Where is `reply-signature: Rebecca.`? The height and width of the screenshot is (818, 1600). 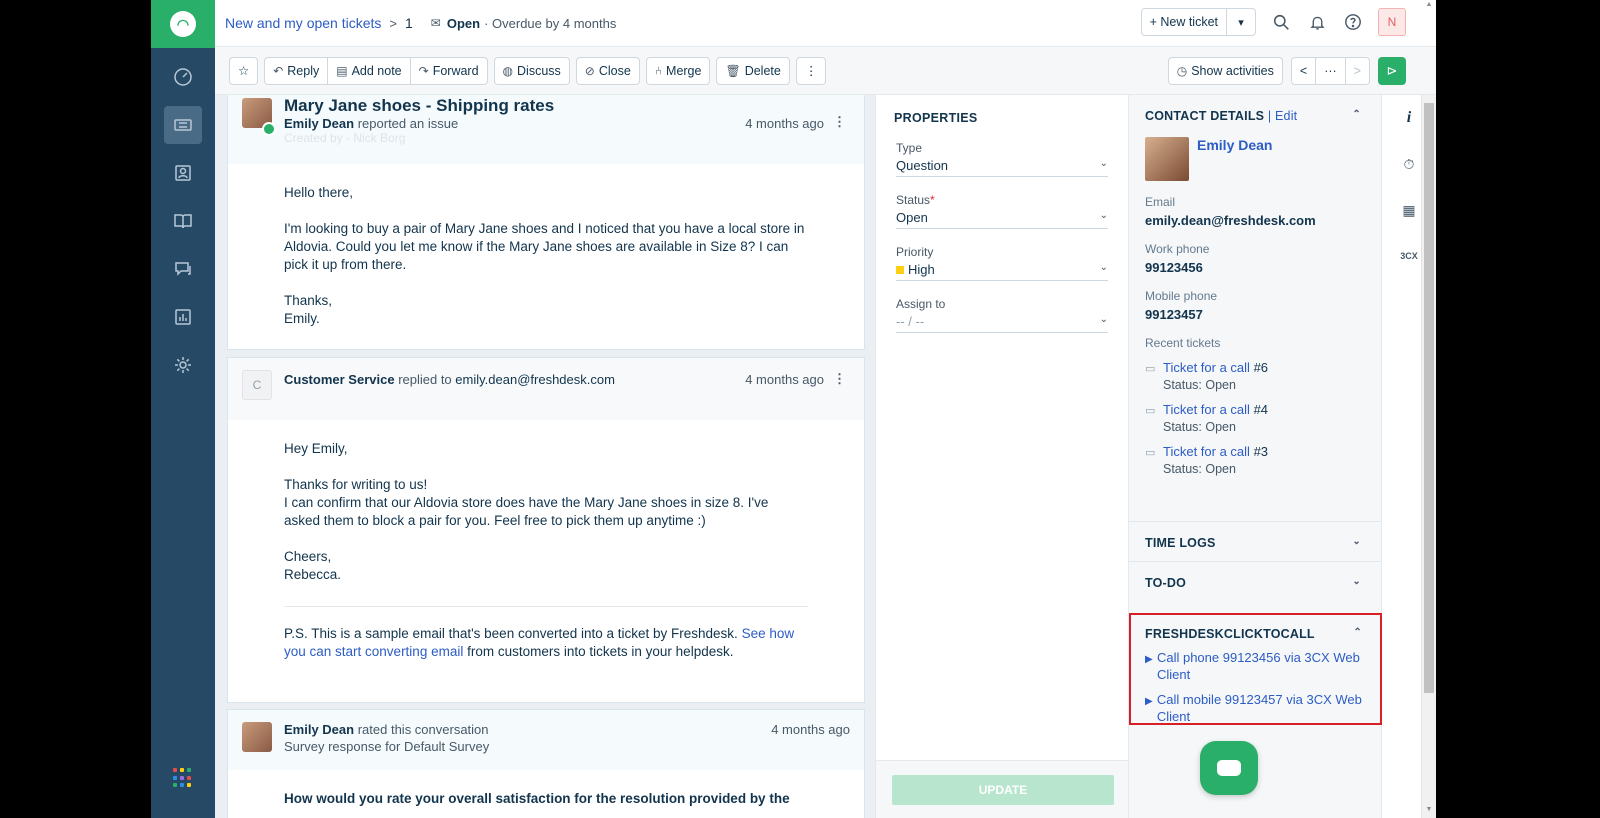 reply-signature: Rebecca. is located at coordinates (313, 574).